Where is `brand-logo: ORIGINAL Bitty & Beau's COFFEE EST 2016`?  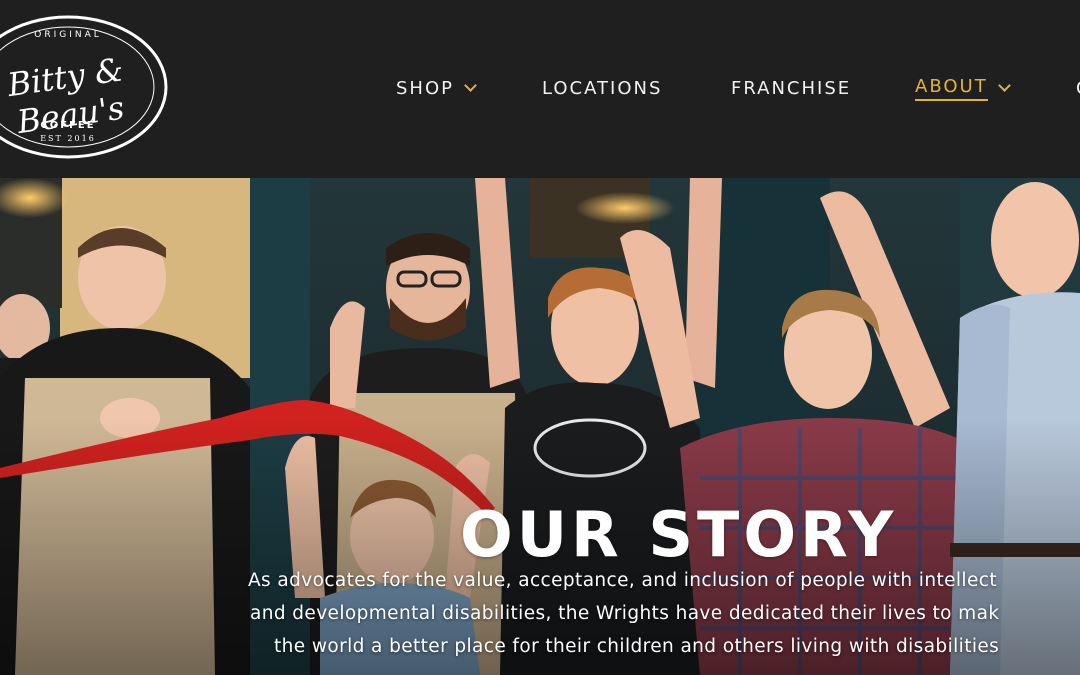
brand-logo: ORIGINAL Bitty & Beau's COFFEE EST 2016 is located at coordinates (85, 87).